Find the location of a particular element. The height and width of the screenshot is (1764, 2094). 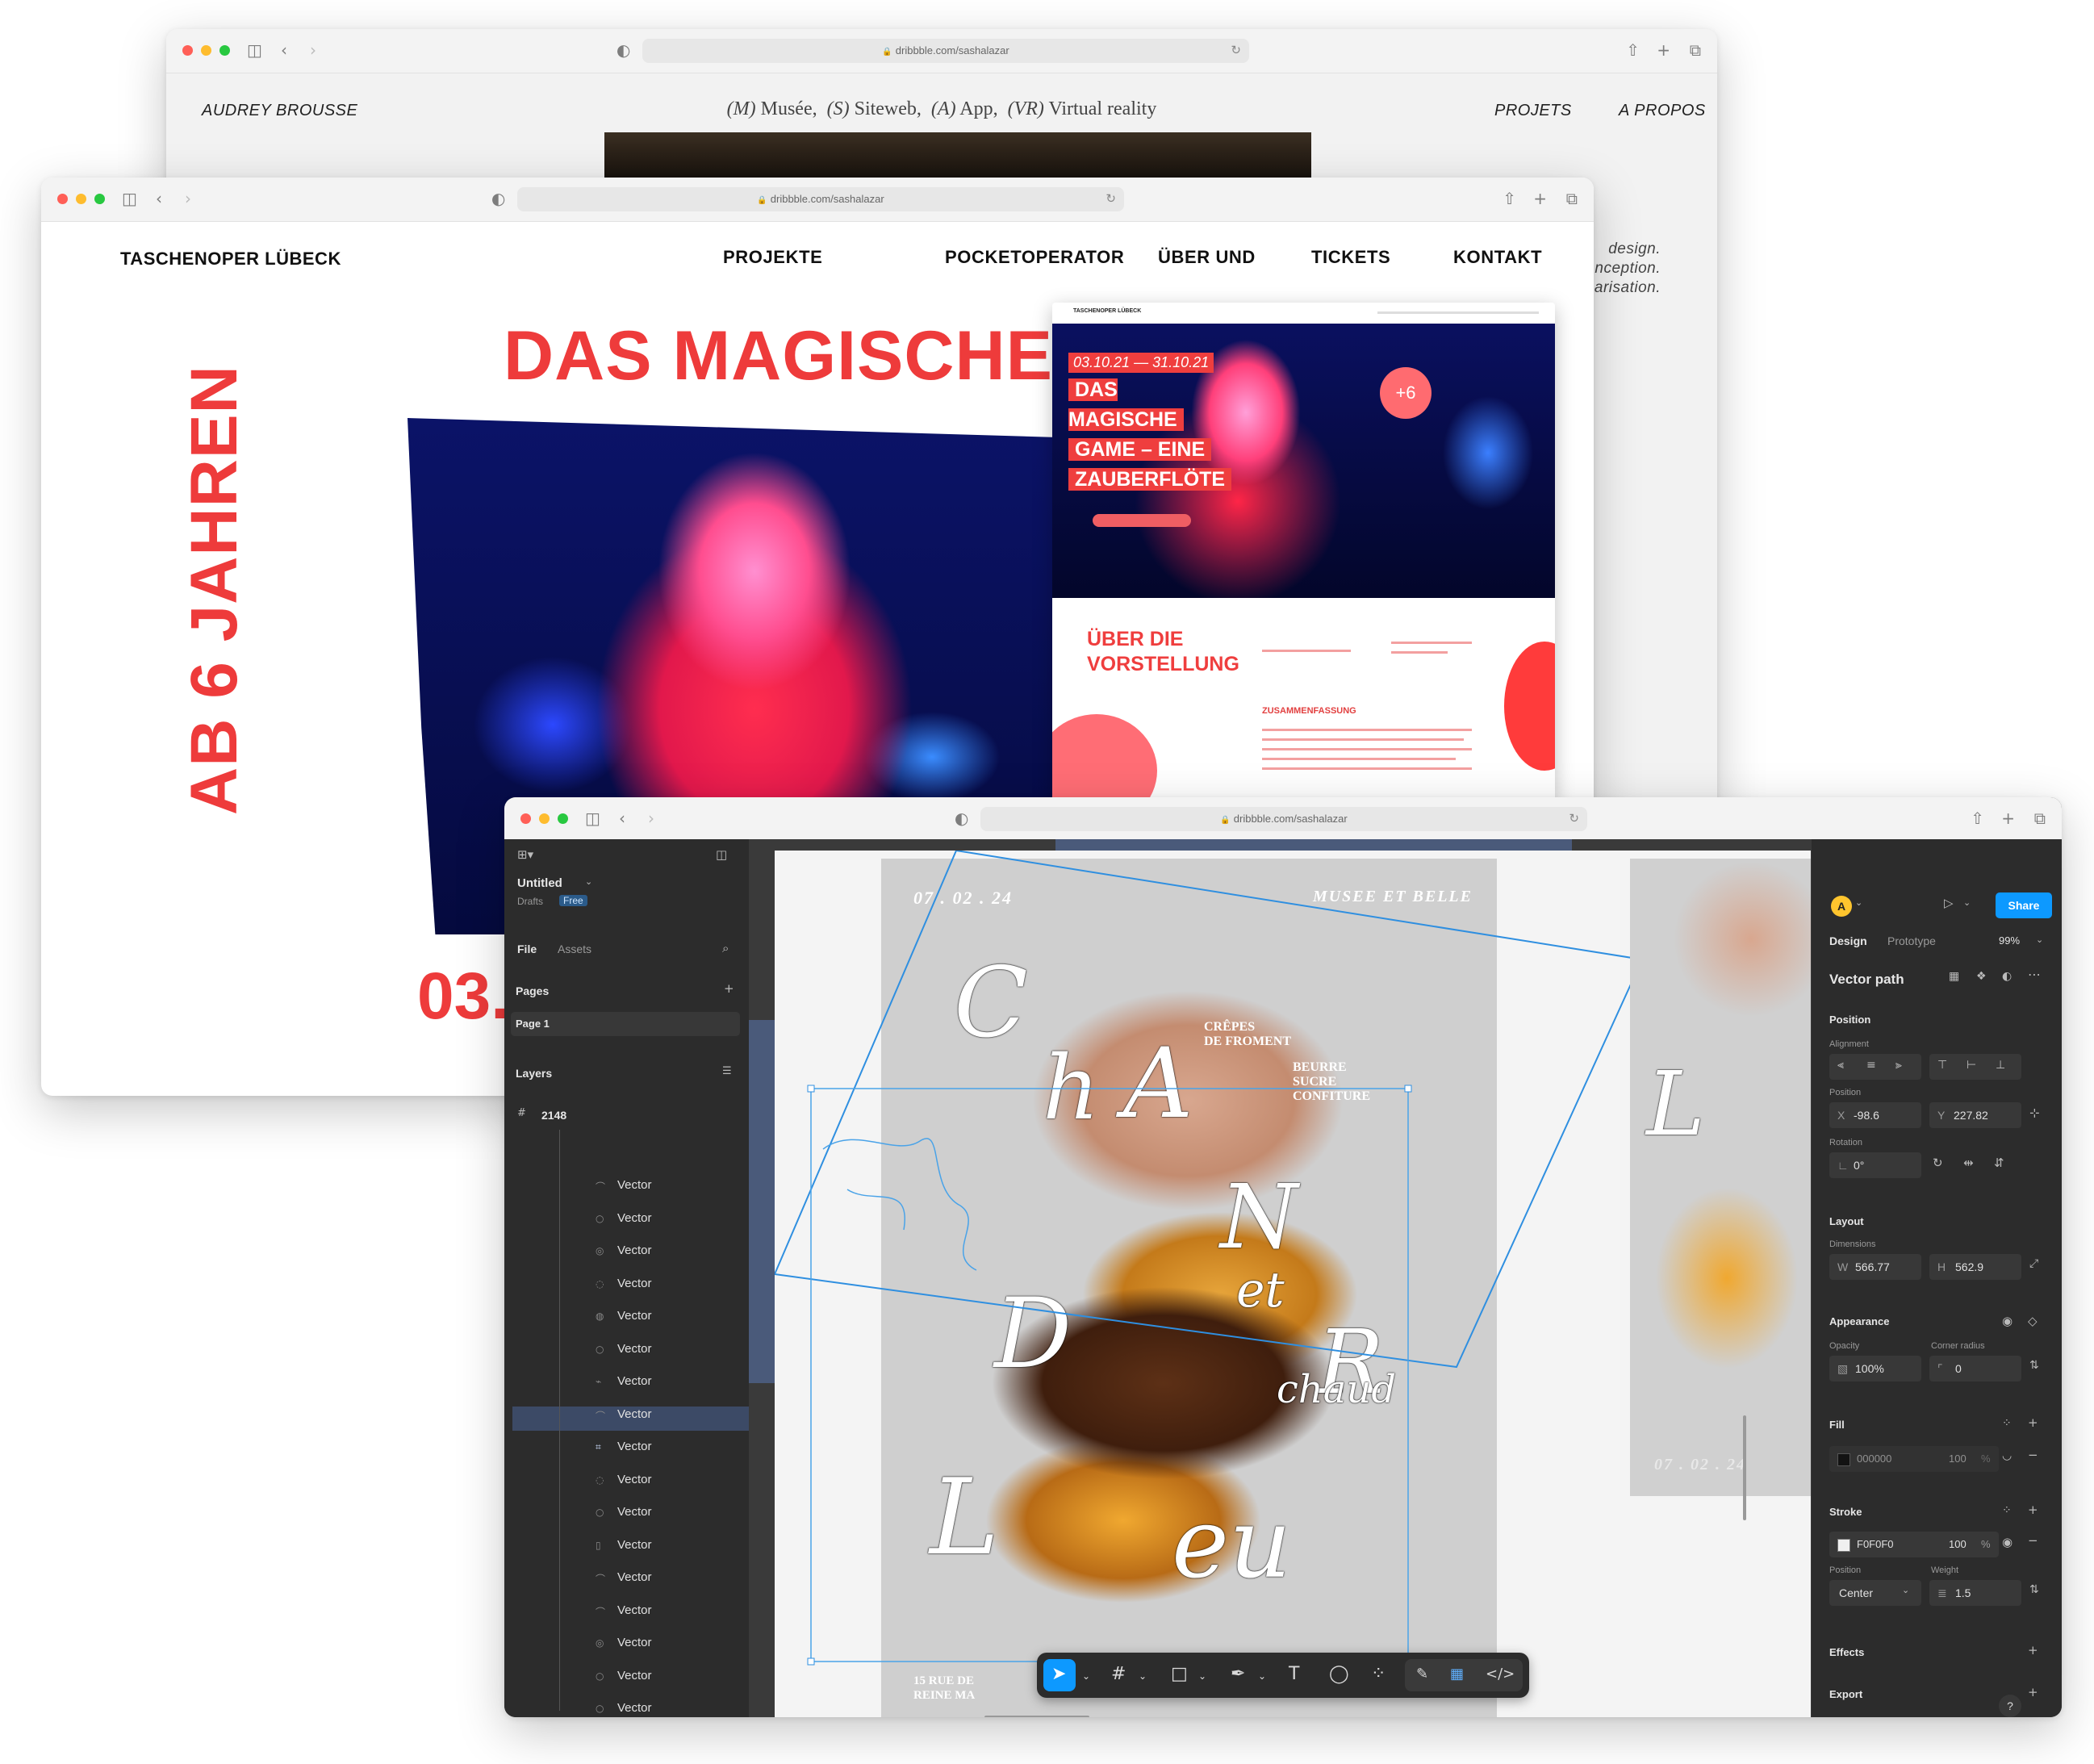

component-icon: ❖ is located at coordinates (1982, 977).